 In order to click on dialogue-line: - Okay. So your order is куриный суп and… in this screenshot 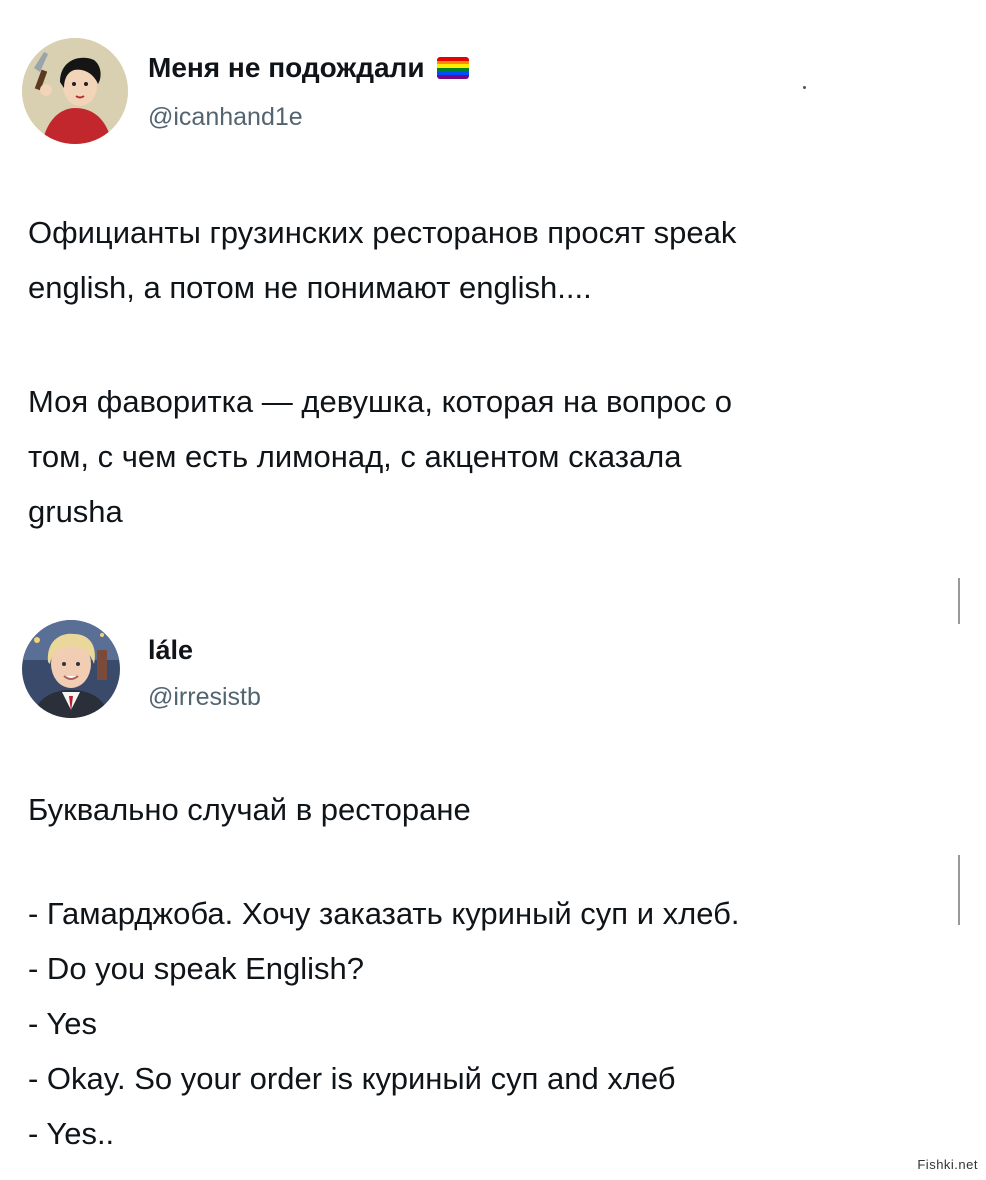, I will do `click(352, 1078)`.